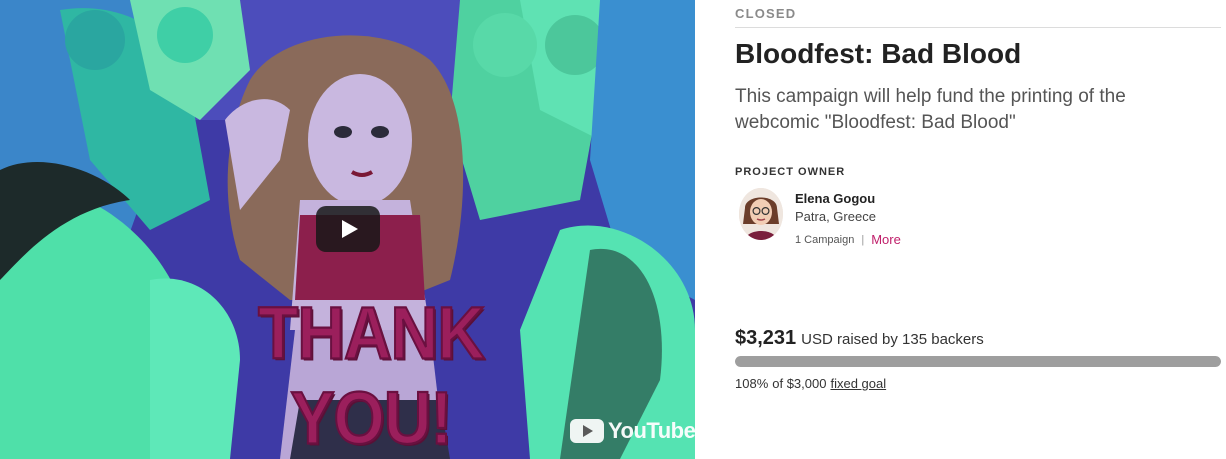  Describe the element at coordinates (651, 430) in the screenshot. I see `youtube-wordmark: YouTube` at that location.